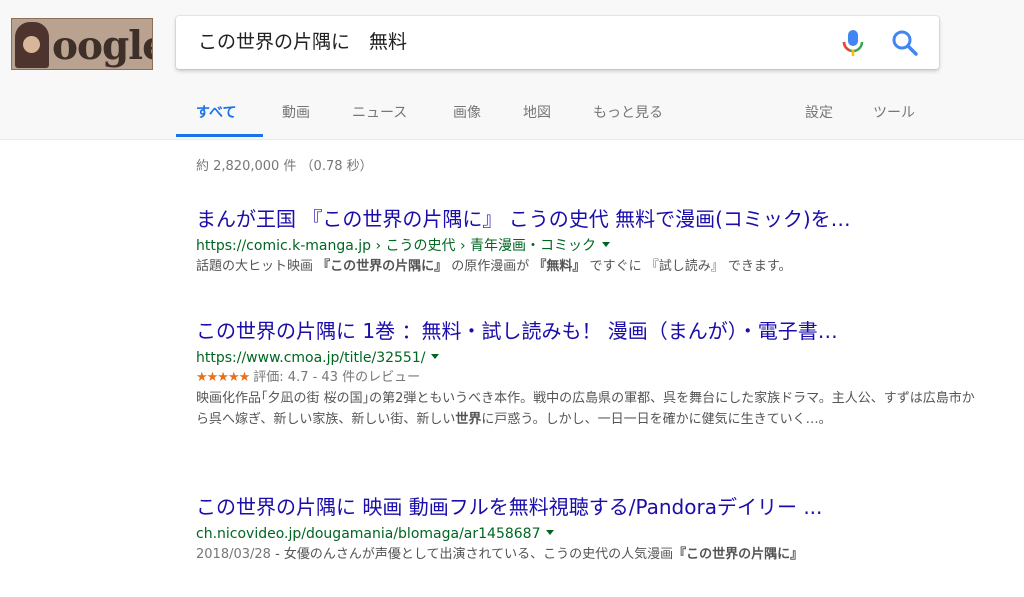  What do you see at coordinates (537, 112) in the screenshot?
I see `tab-maps: 地図` at bounding box center [537, 112].